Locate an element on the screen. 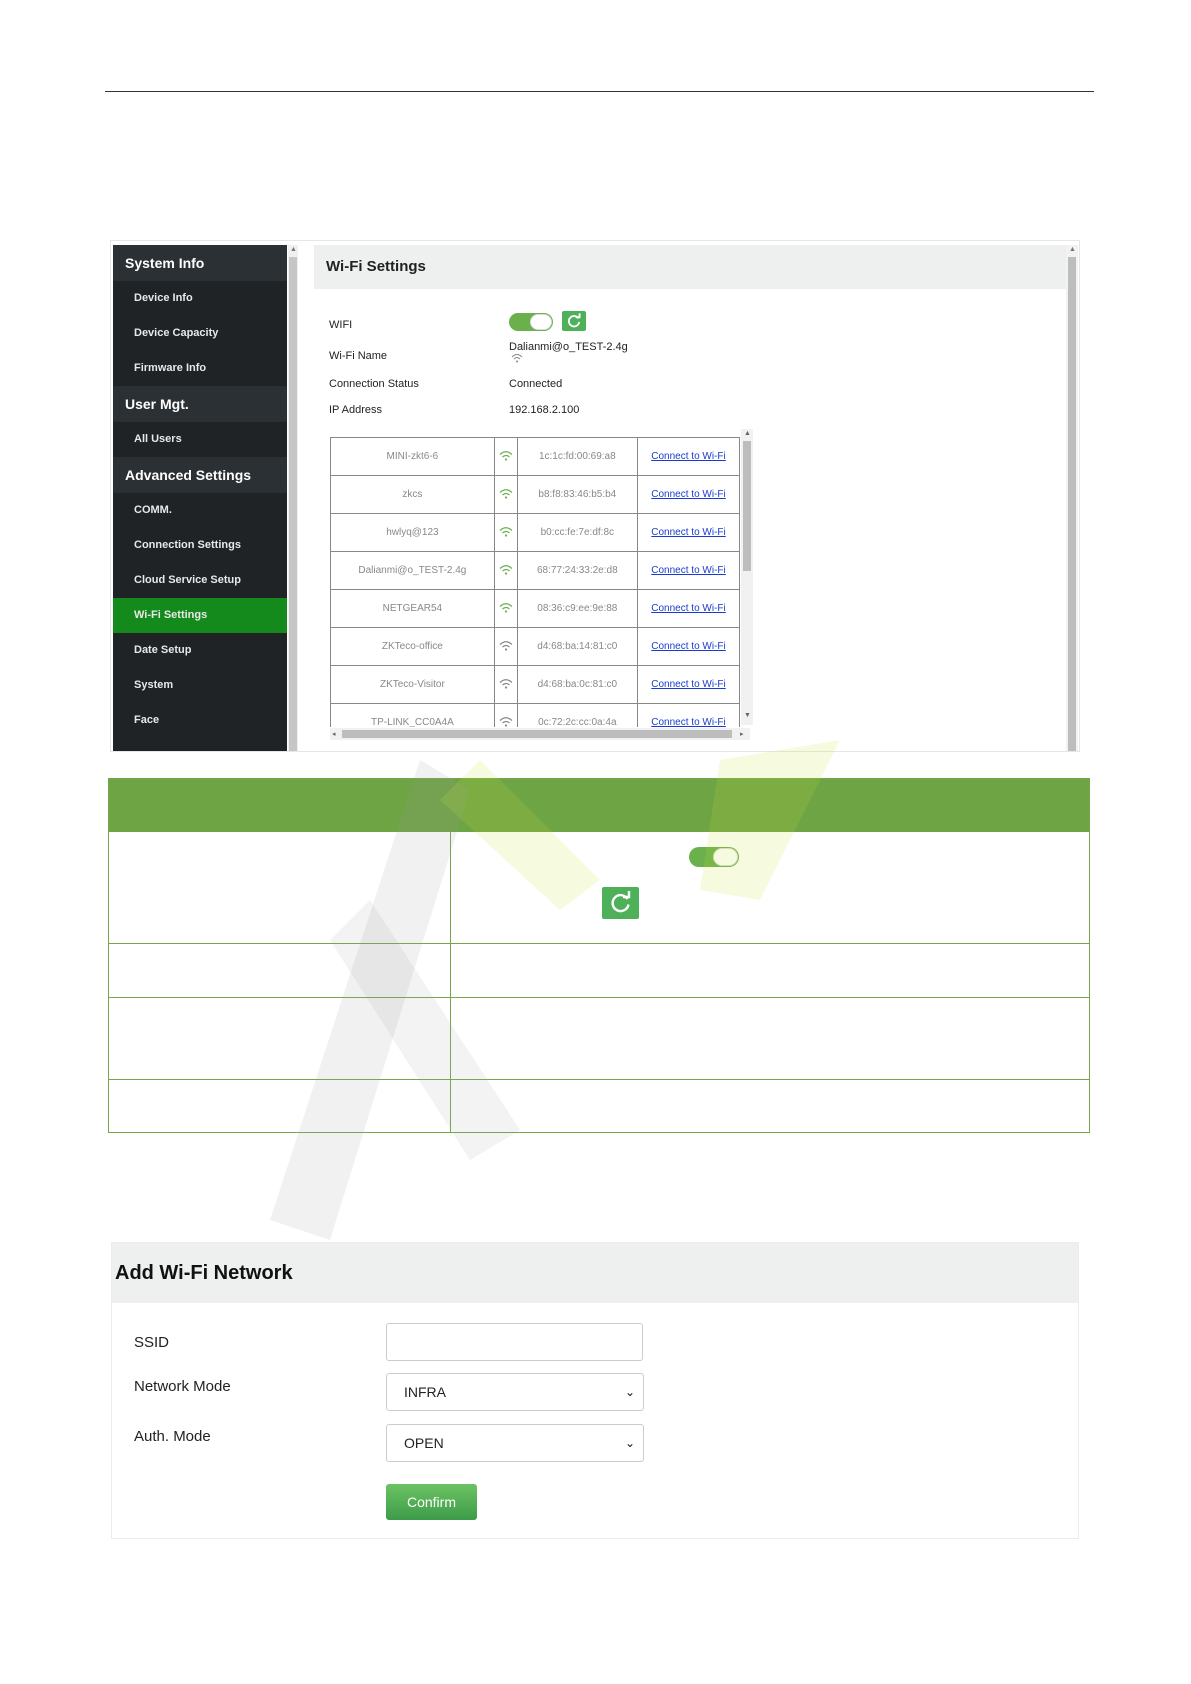 The height and width of the screenshot is (1684, 1191). network-mac: d4:68:ba:14:81:c0 is located at coordinates (577, 646).